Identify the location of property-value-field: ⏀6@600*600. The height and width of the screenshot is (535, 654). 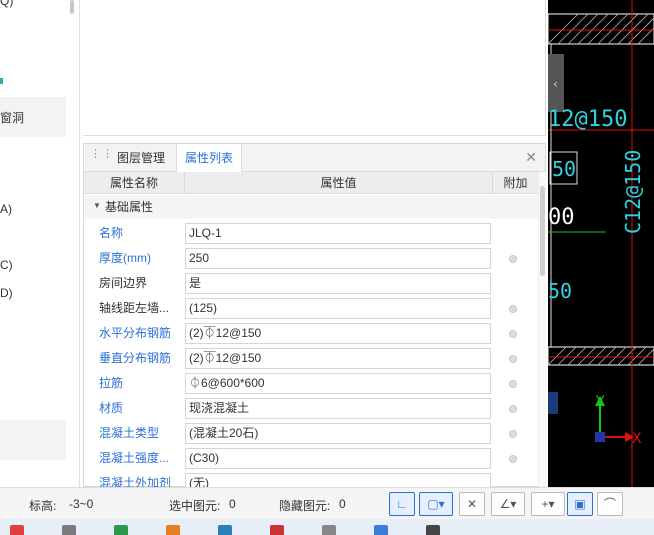
(338, 383).